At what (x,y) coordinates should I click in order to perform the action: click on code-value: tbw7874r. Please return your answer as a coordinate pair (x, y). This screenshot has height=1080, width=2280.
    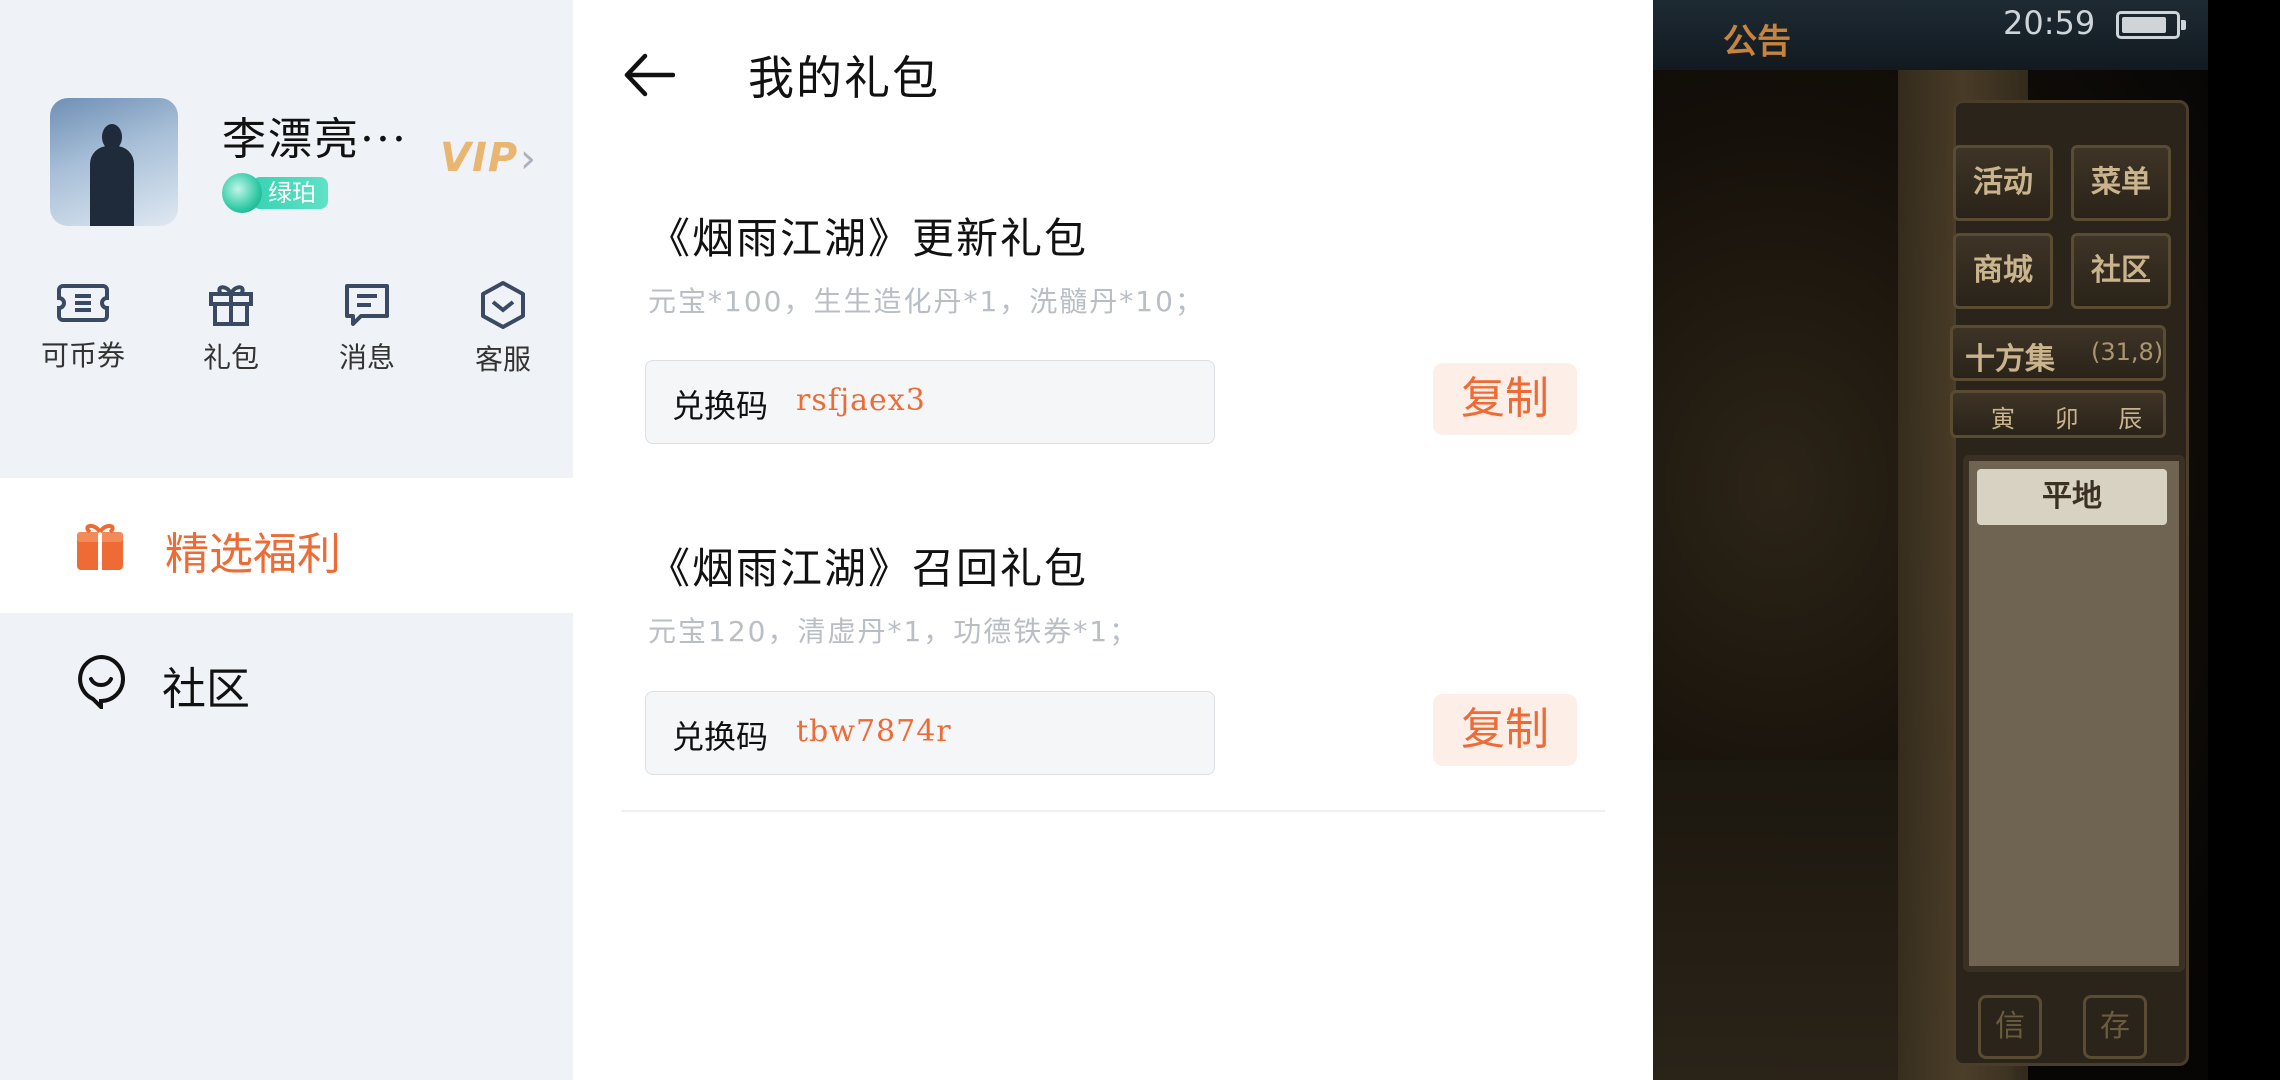
    Looking at the image, I should click on (874, 731).